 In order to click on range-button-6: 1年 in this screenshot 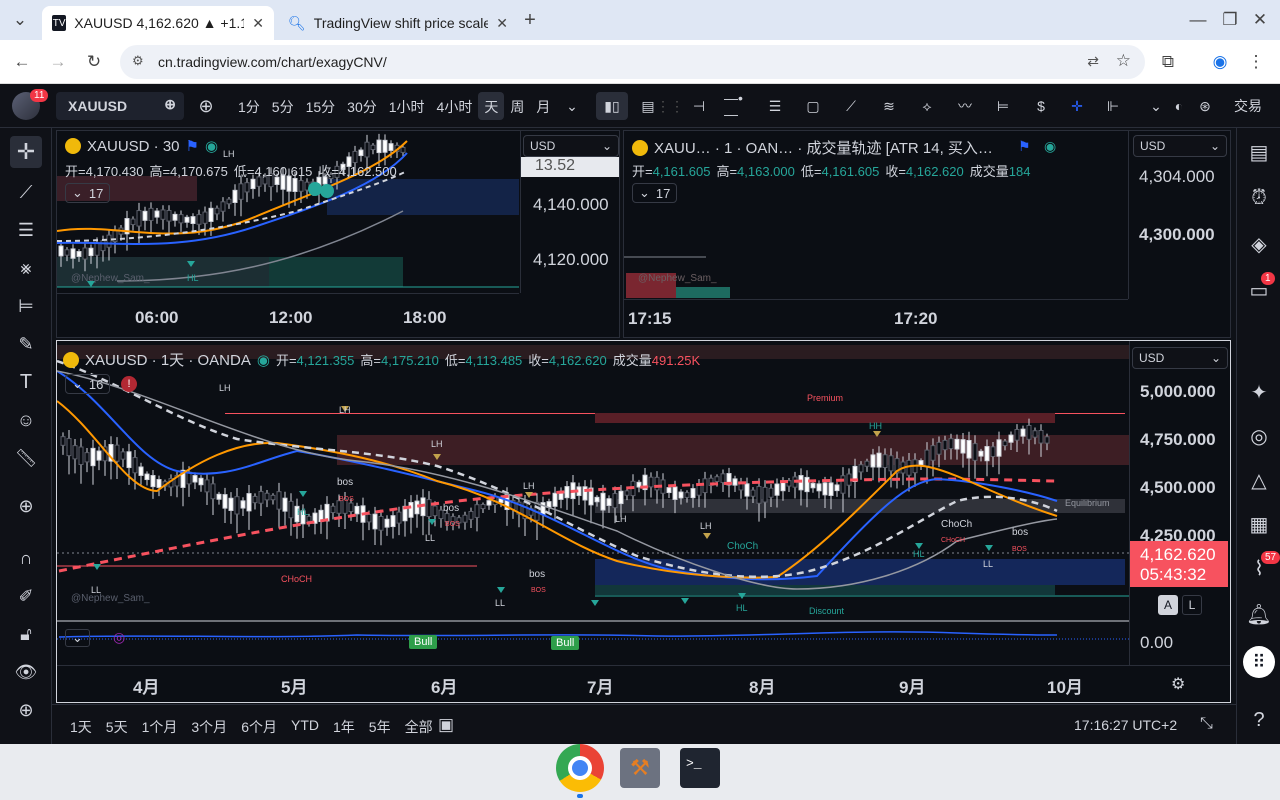, I will do `click(344, 727)`.